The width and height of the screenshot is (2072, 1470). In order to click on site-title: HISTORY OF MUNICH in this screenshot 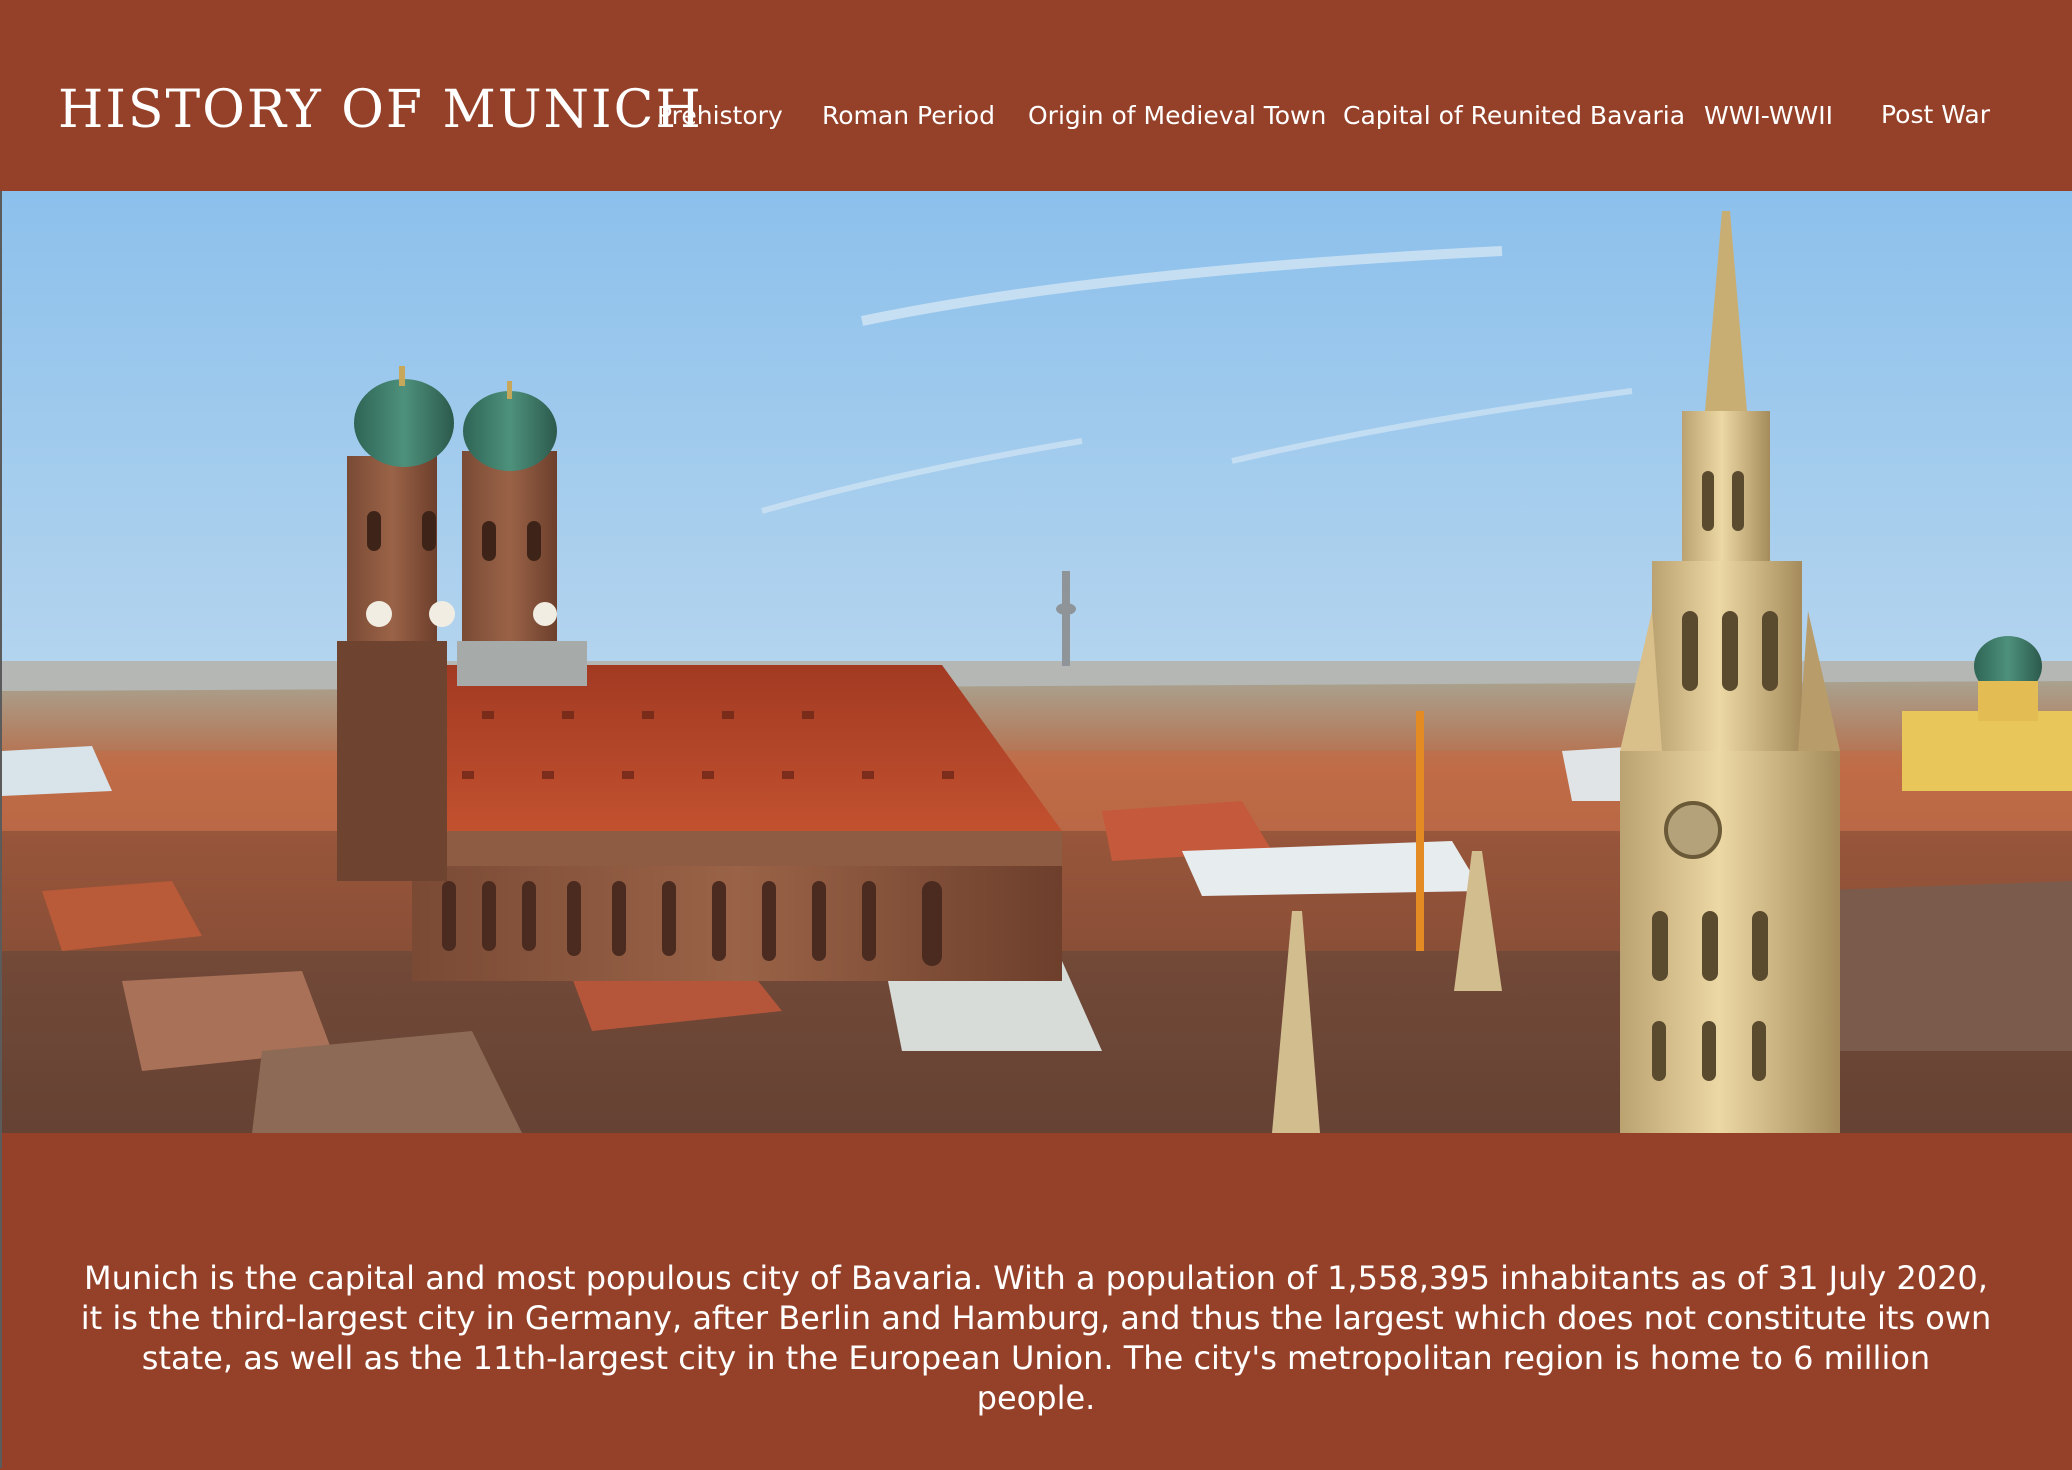, I will do `click(380, 110)`.